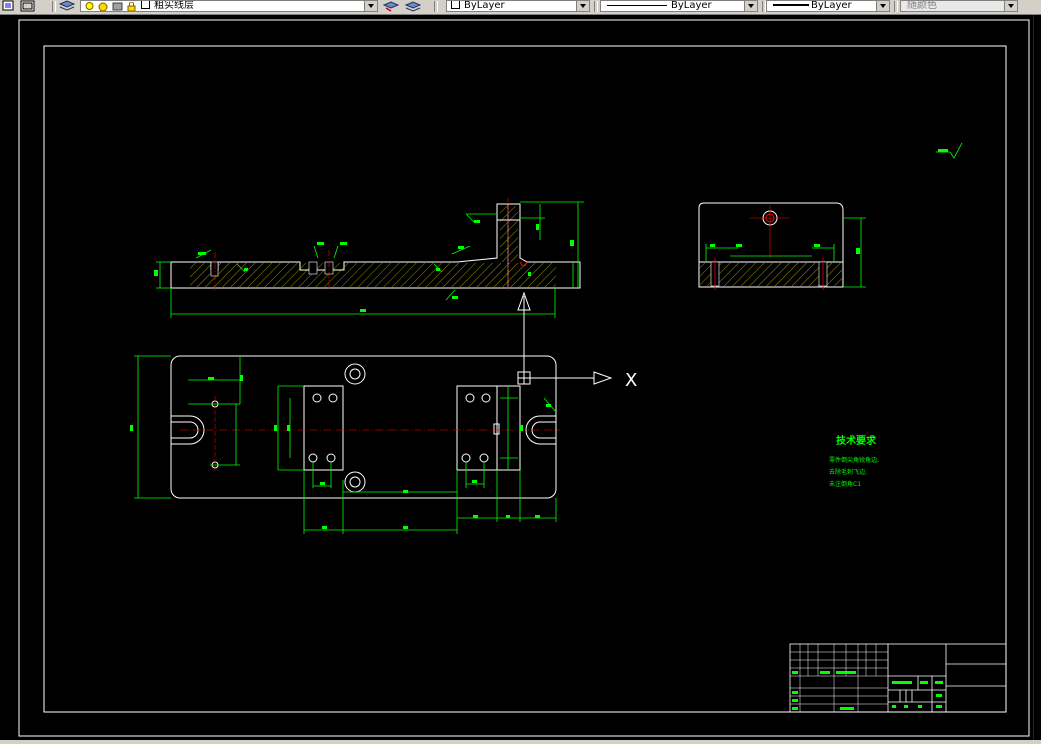 The width and height of the screenshot is (1041, 744). Describe the element at coordinates (898, 678) in the screenshot. I see `title-block` at that location.